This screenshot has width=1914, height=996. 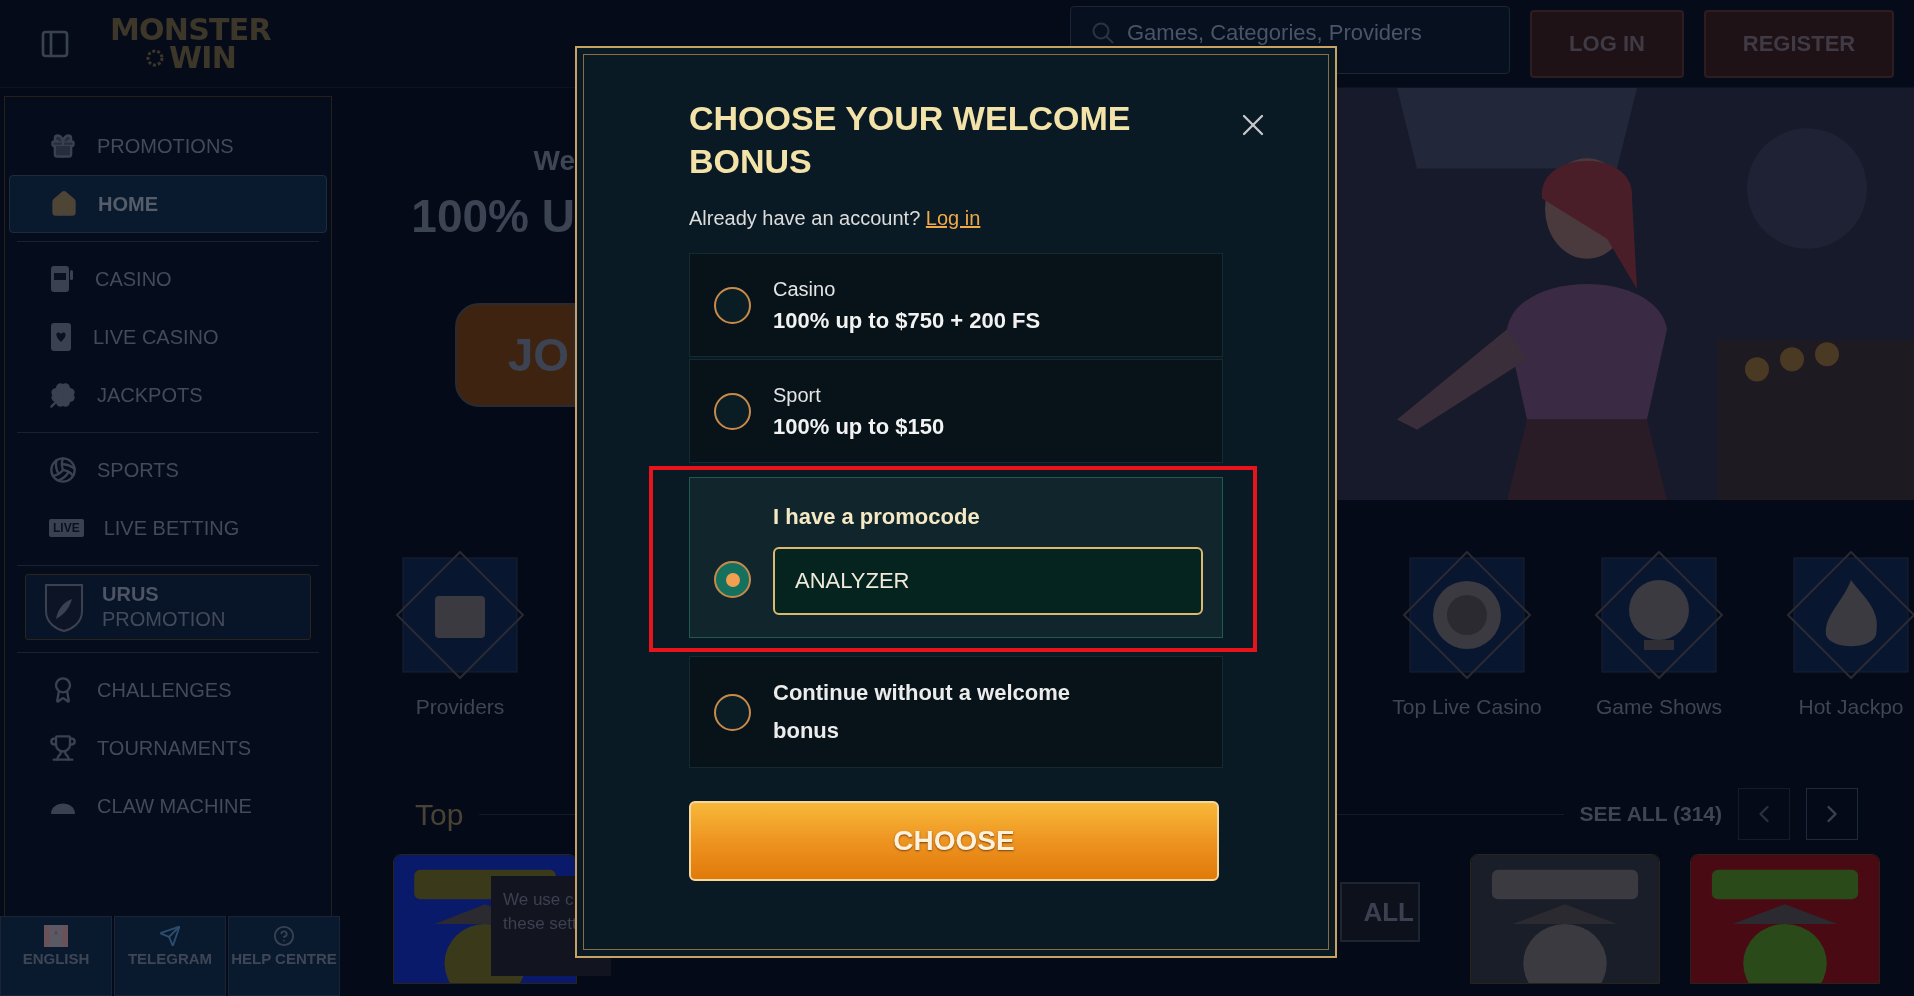 What do you see at coordinates (956, 411) in the screenshot?
I see `bonus-option: Sport 100% up to $150` at bounding box center [956, 411].